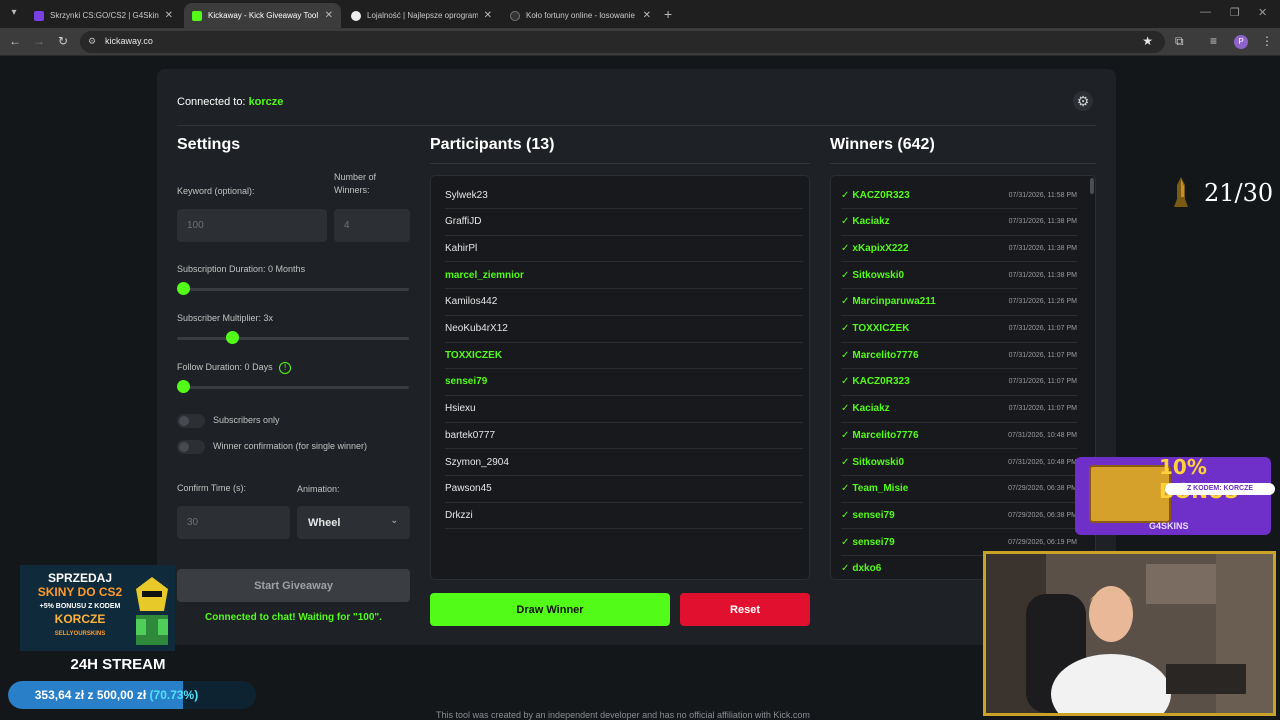  Describe the element at coordinates (252, 225) in the screenshot. I see `keyword-input: 100` at that location.